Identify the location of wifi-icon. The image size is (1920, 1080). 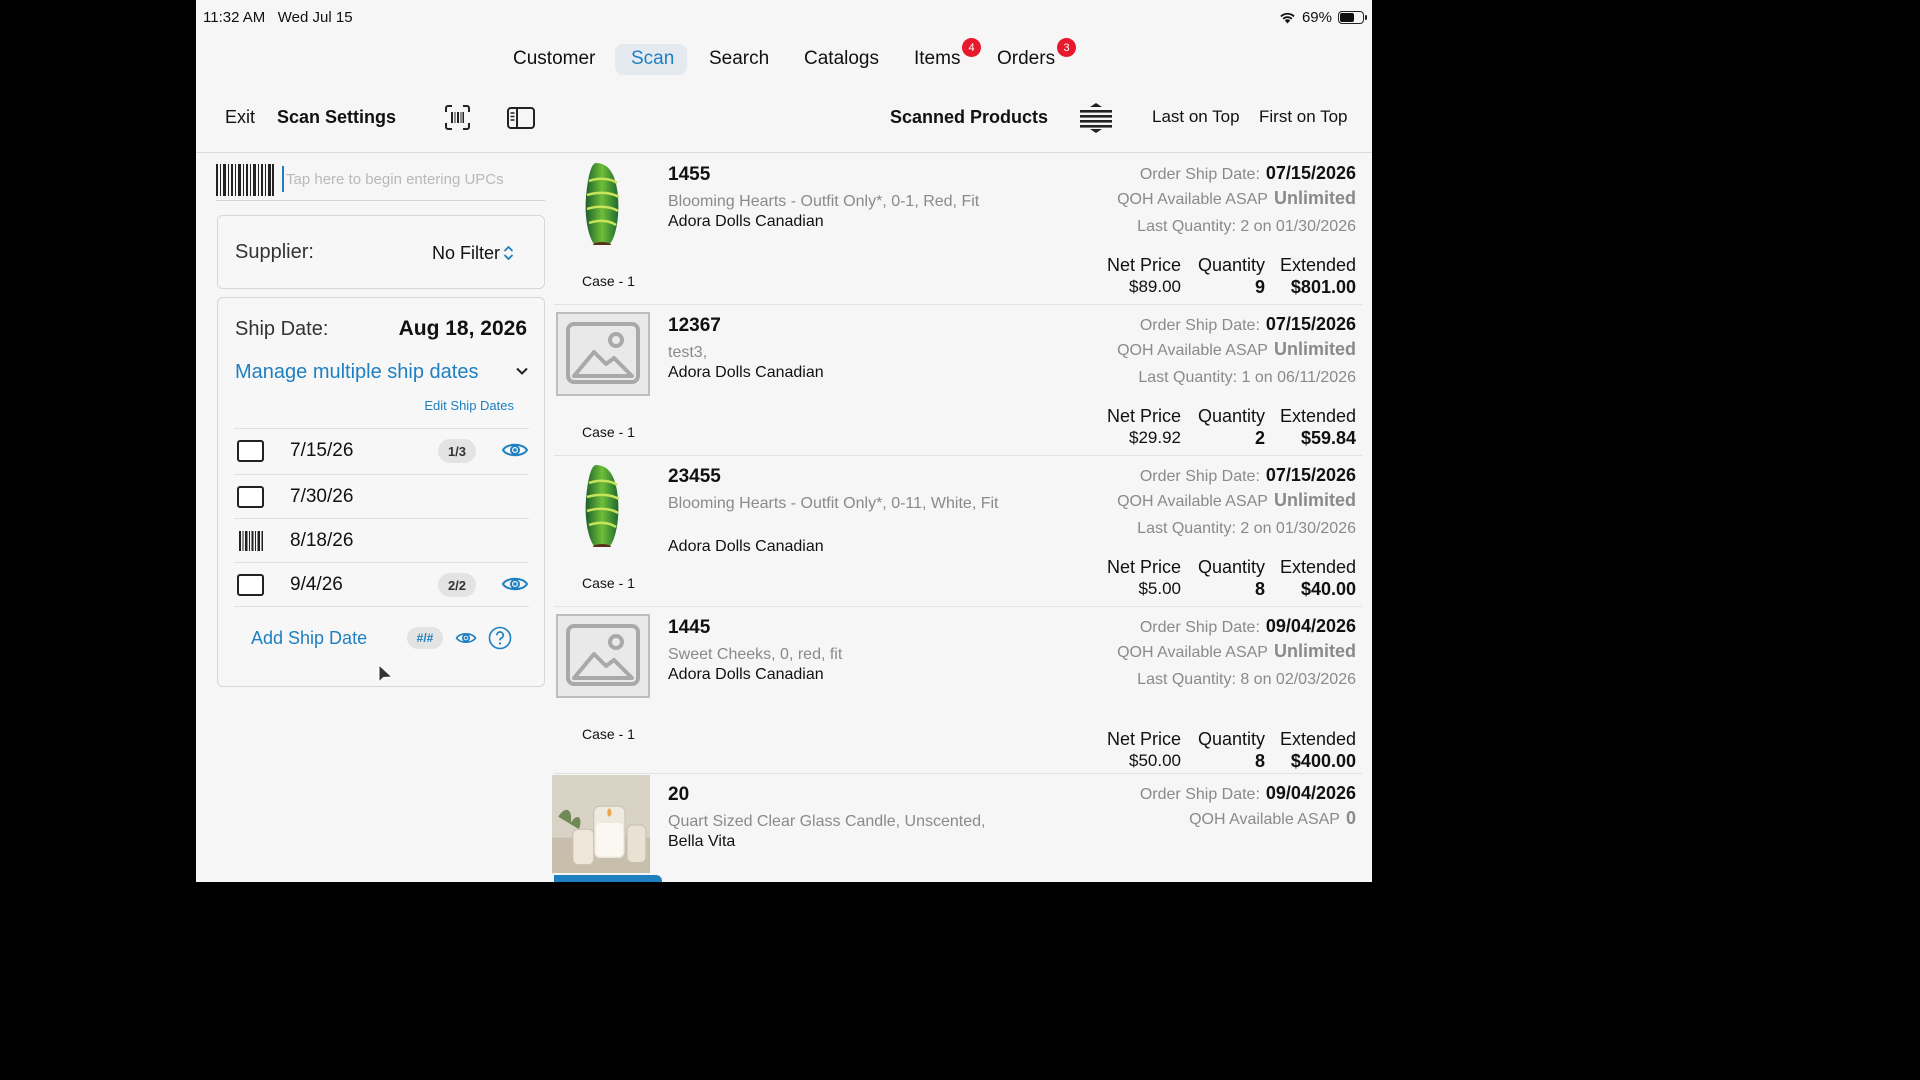
(1287, 18).